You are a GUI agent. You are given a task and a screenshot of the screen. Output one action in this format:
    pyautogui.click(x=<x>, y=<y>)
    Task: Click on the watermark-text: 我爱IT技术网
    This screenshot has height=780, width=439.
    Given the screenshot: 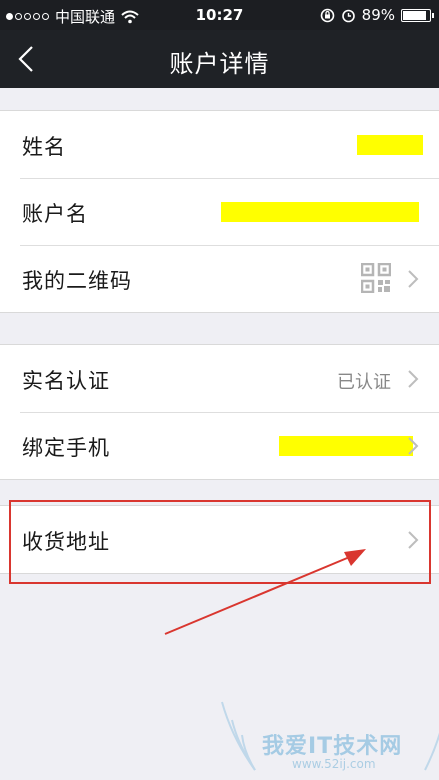 What is the action you would take?
    pyautogui.click(x=332, y=746)
    